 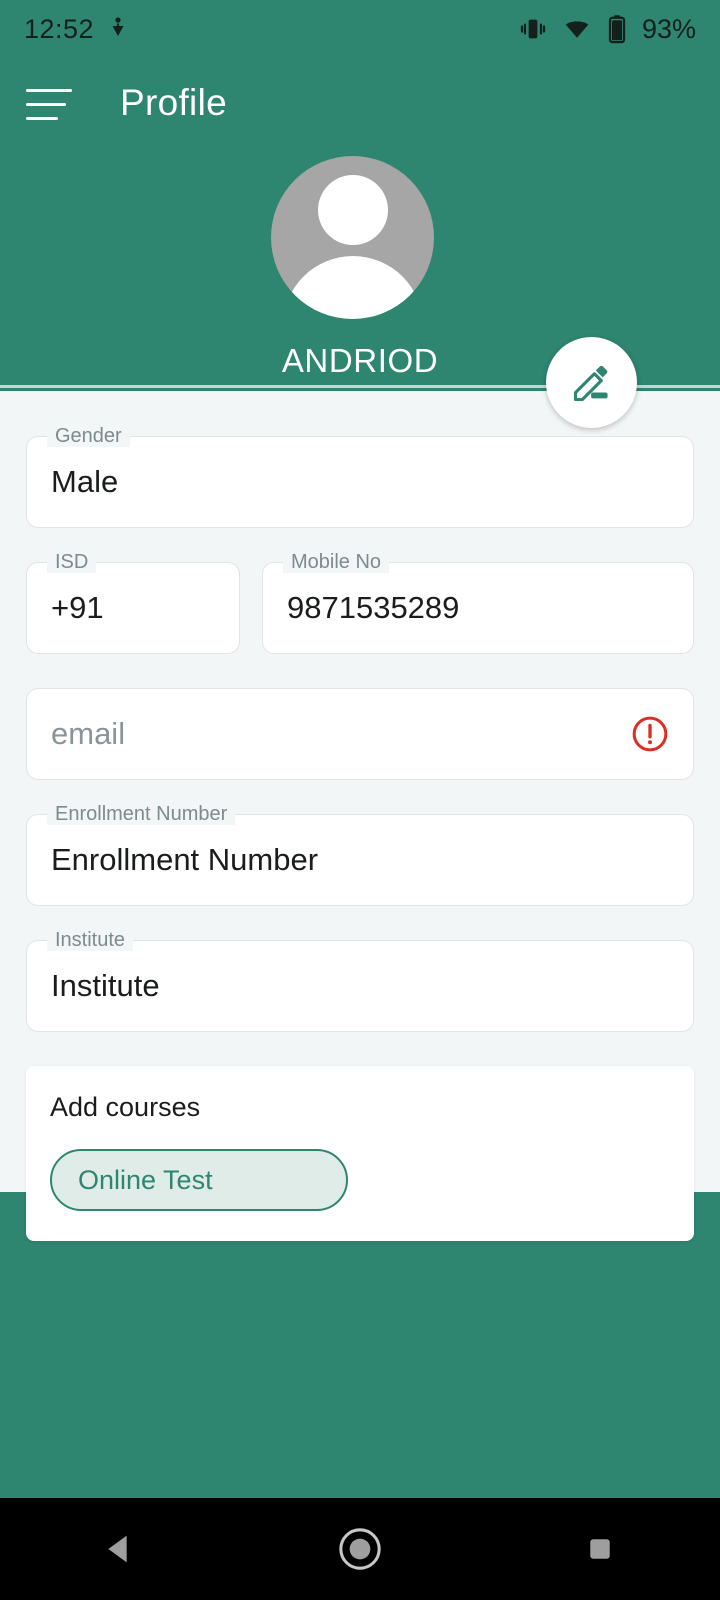 I want to click on recents-square-icon, so click(x=600, y=1549).